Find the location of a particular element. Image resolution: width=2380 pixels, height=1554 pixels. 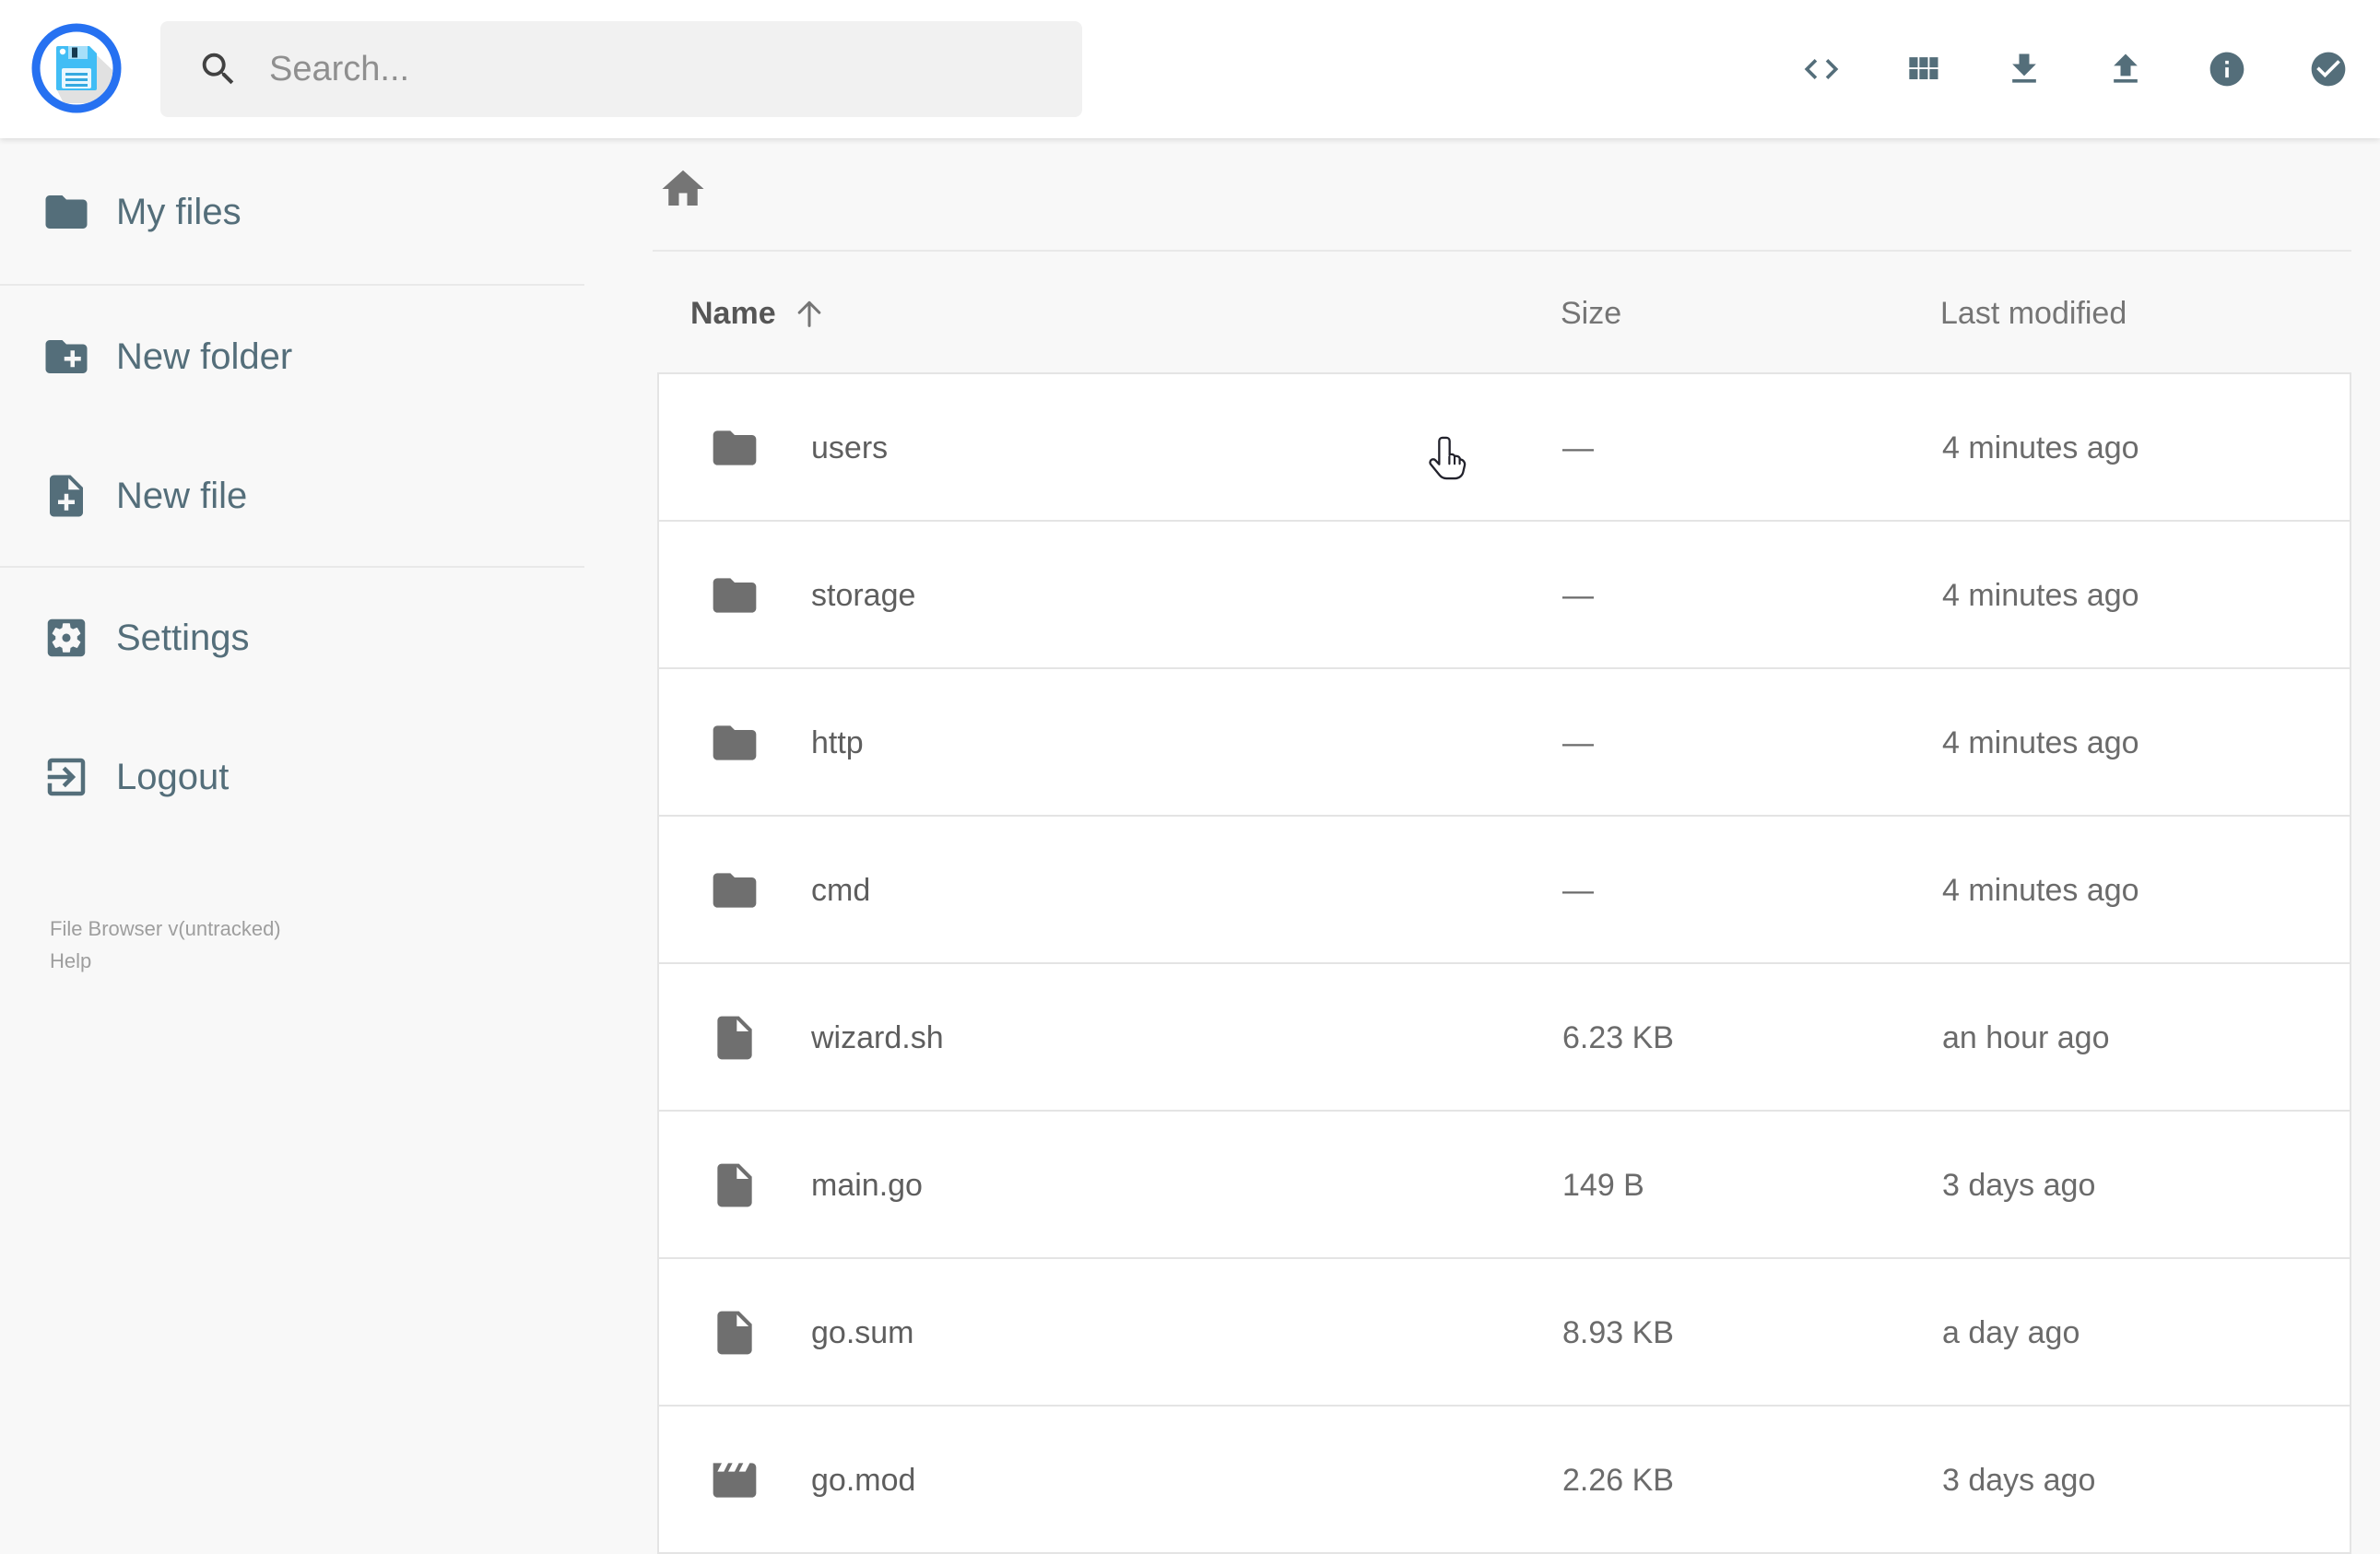

header-actions is located at coordinates (2075, 69).